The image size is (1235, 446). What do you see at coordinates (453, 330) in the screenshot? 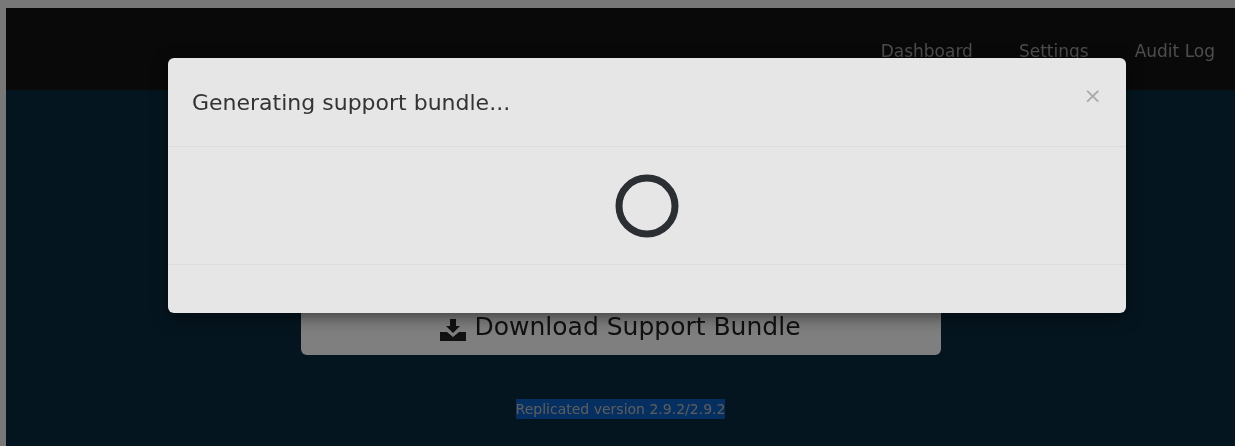
I see `download-icon` at bounding box center [453, 330].